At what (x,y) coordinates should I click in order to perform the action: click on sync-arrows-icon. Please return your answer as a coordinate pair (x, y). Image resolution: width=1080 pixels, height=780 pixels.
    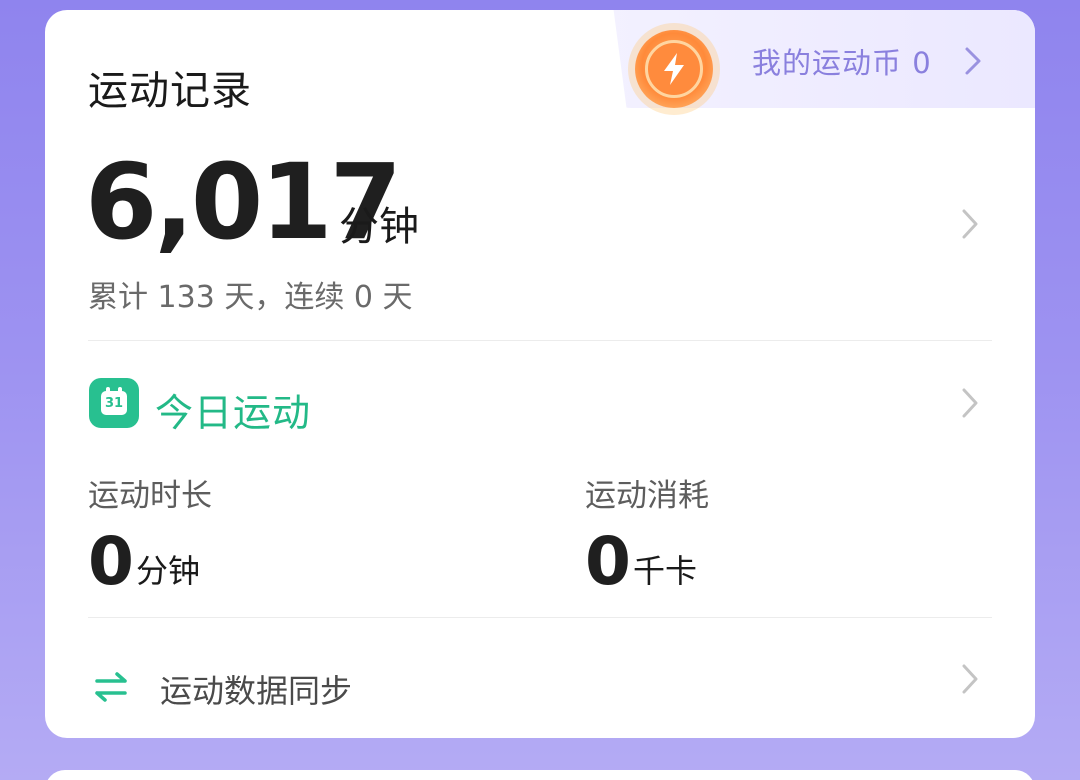
    Looking at the image, I should click on (111, 687).